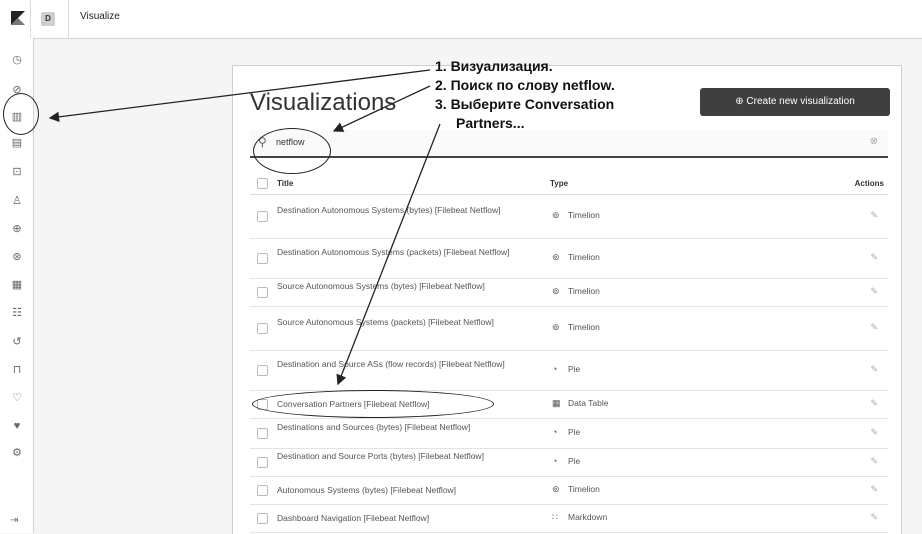  Describe the element at coordinates (17, 285) in the screenshot. I see `logs-icon: ▦` at that location.